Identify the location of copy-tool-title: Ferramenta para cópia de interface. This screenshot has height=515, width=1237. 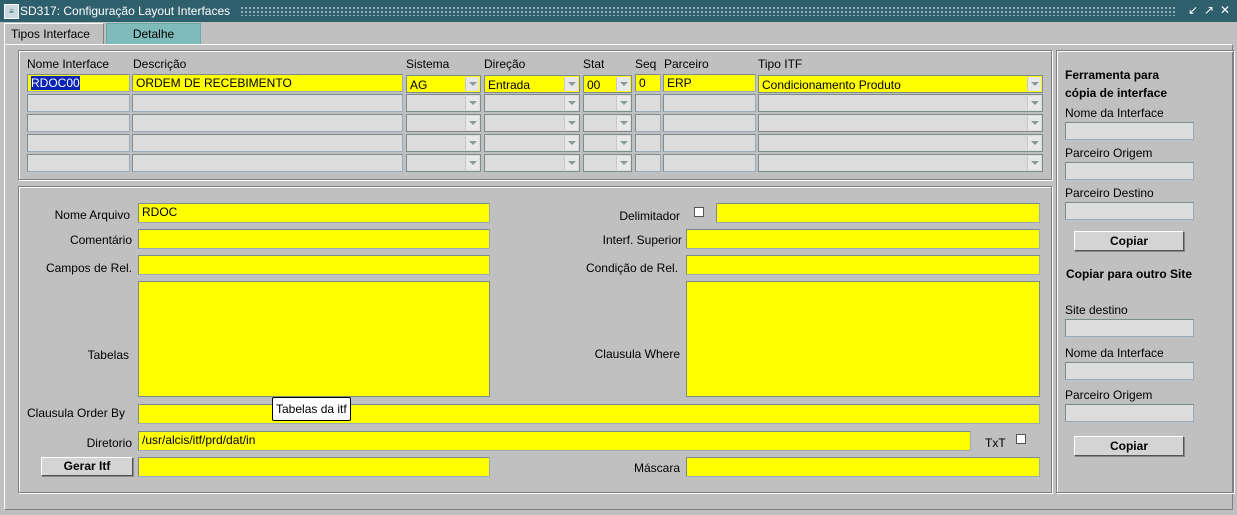
(1116, 84).